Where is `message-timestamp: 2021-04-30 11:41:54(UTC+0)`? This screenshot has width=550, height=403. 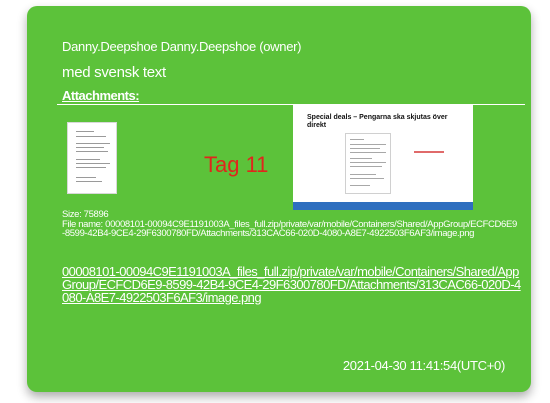
message-timestamp: 2021-04-30 11:41:54(UTC+0) is located at coordinates (423, 365).